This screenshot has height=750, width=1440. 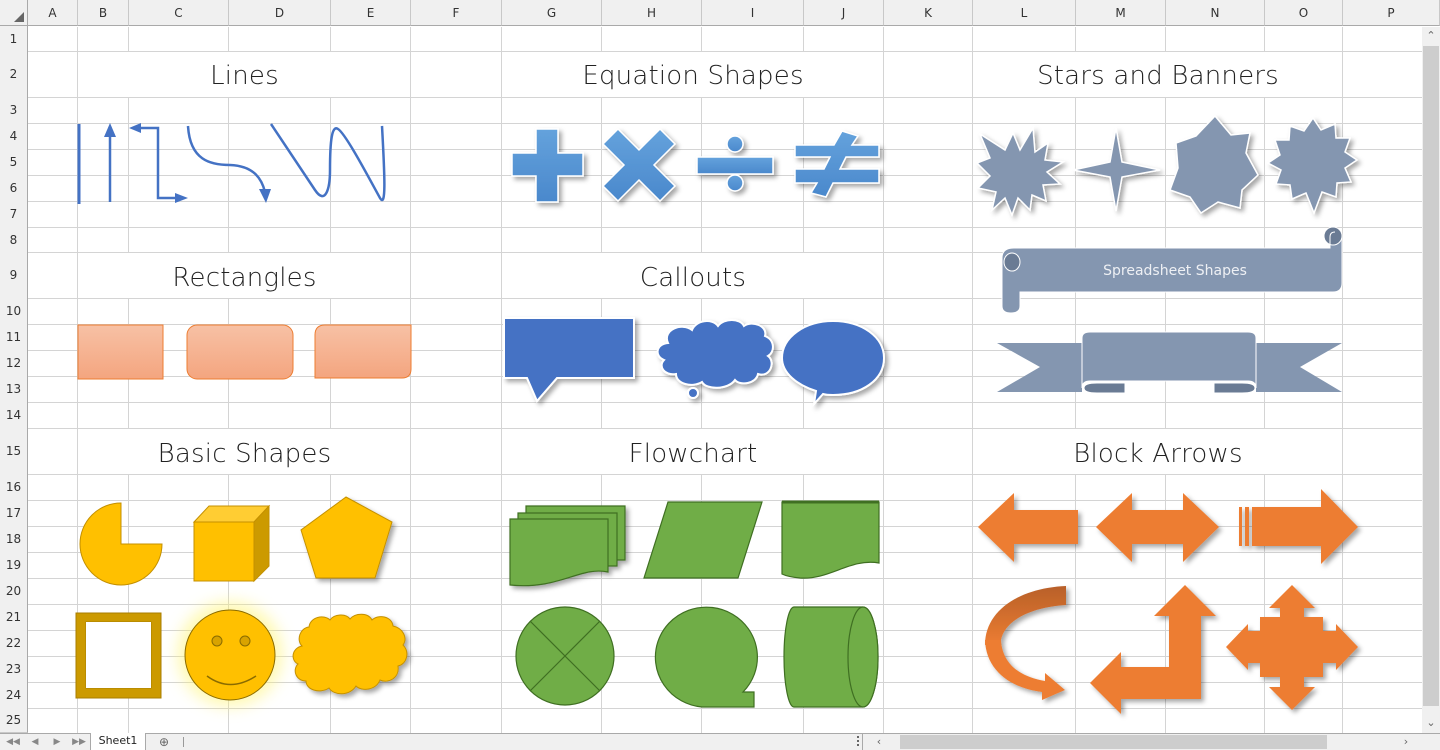 What do you see at coordinates (1116, 169) in the screenshot?
I see `four-point-star-shape` at bounding box center [1116, 169].